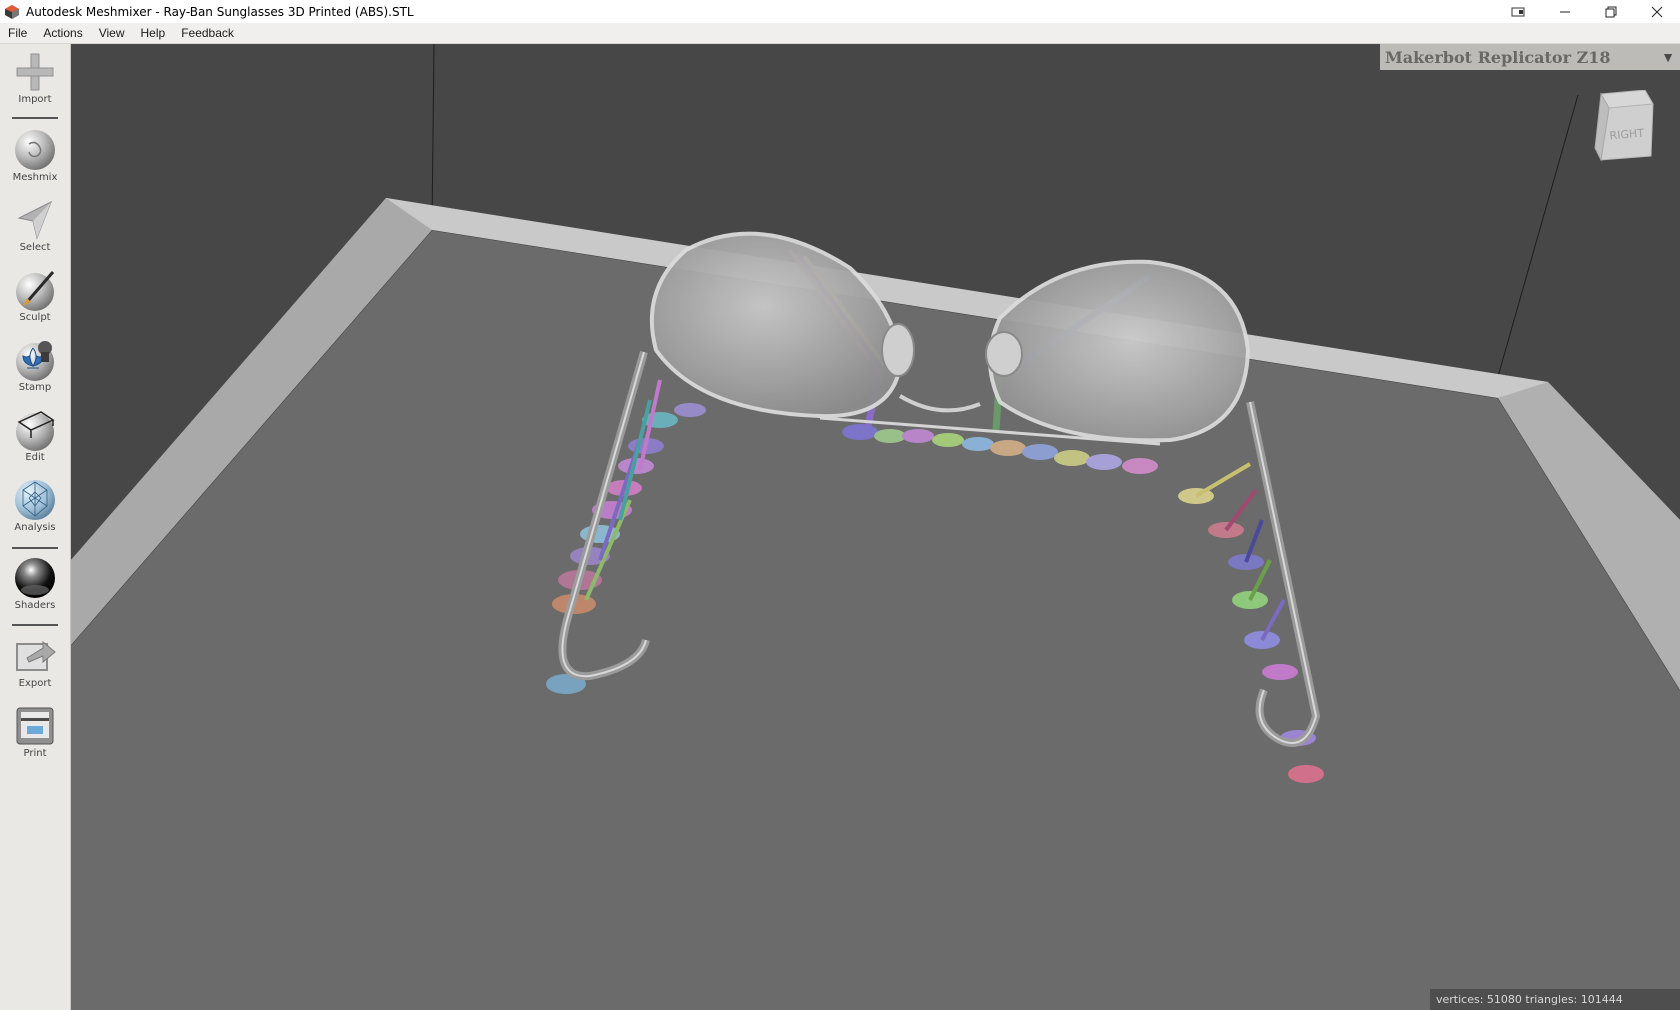  Describe the element at coordinates (35, 605) in the screenshot. I see `shaders-label: Shaders` at that location.